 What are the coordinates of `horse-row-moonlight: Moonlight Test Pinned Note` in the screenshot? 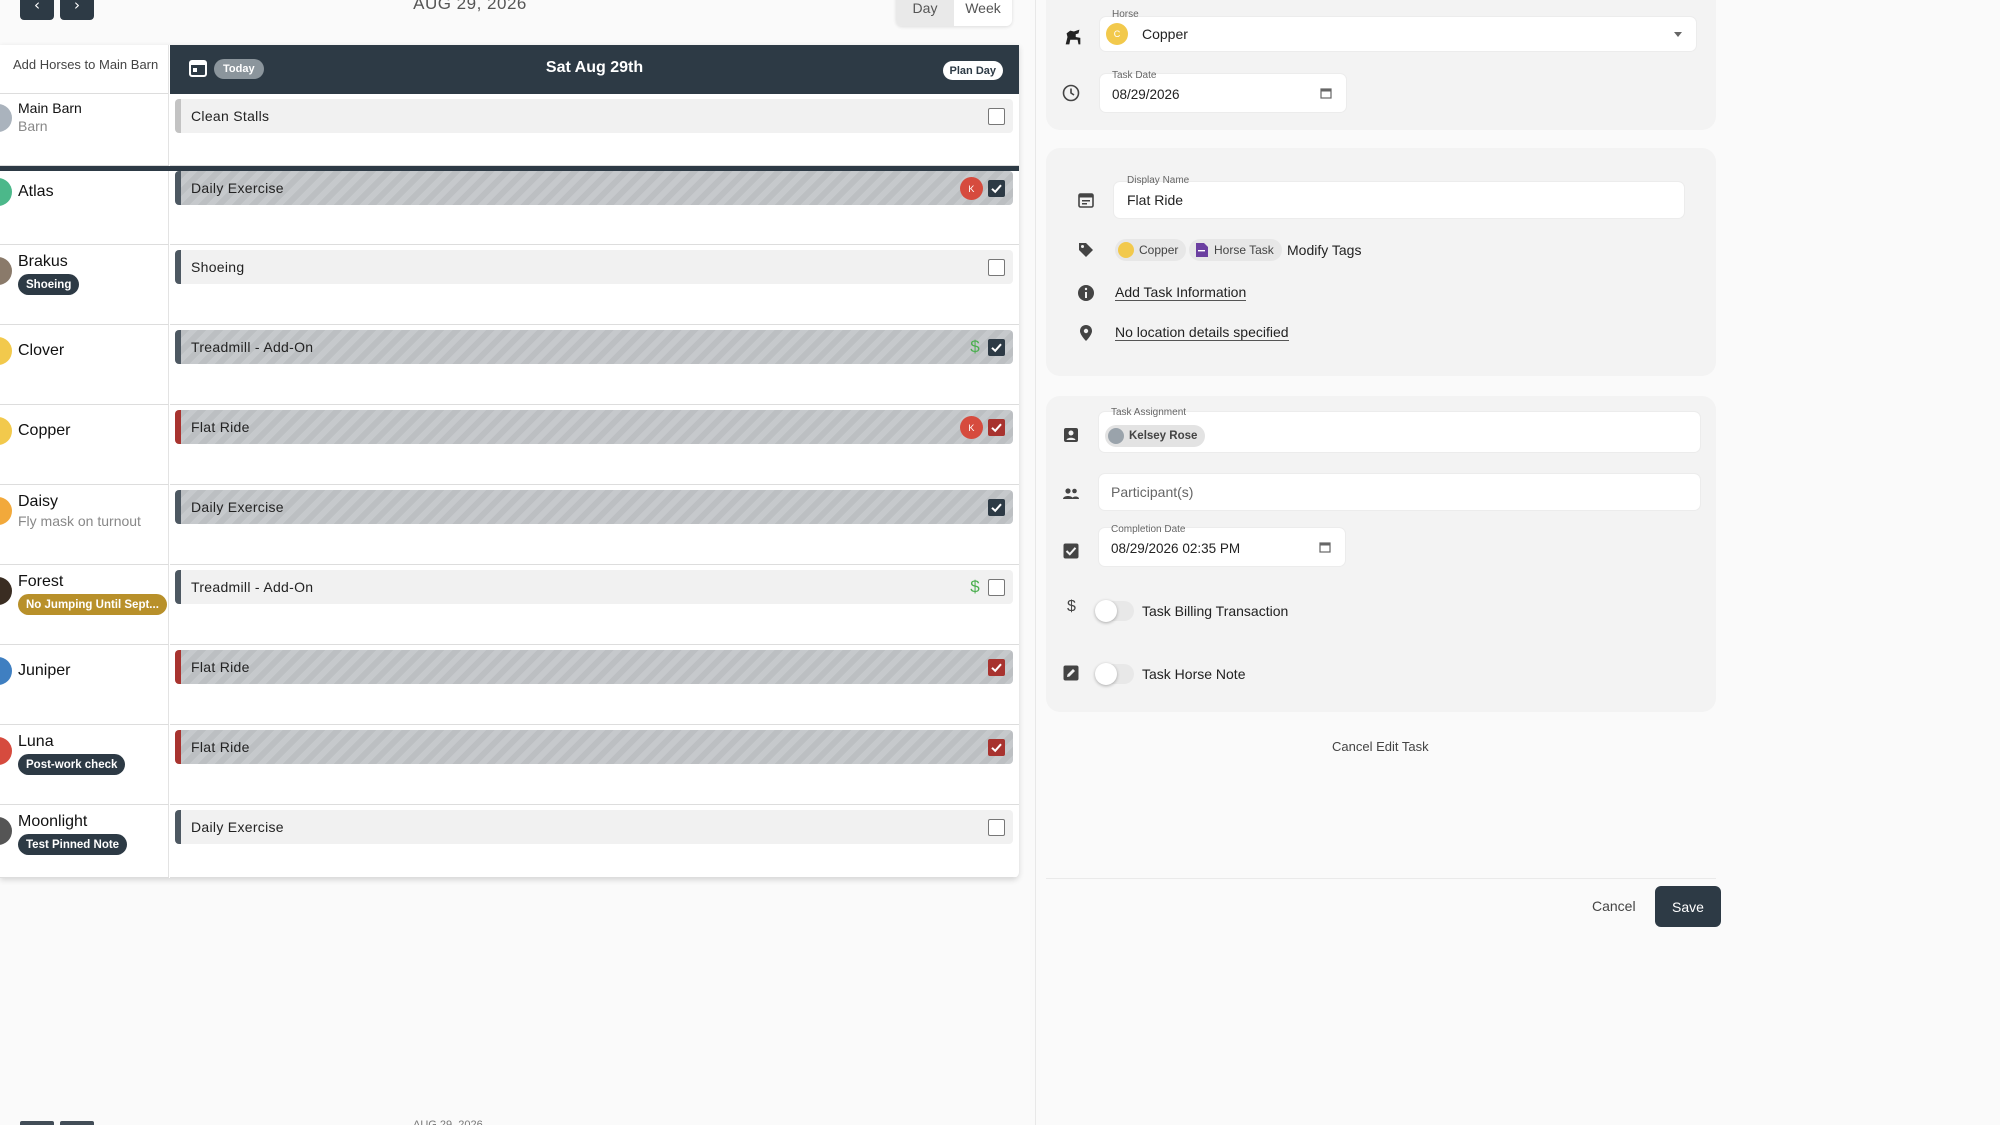 It's located at (84, 841).